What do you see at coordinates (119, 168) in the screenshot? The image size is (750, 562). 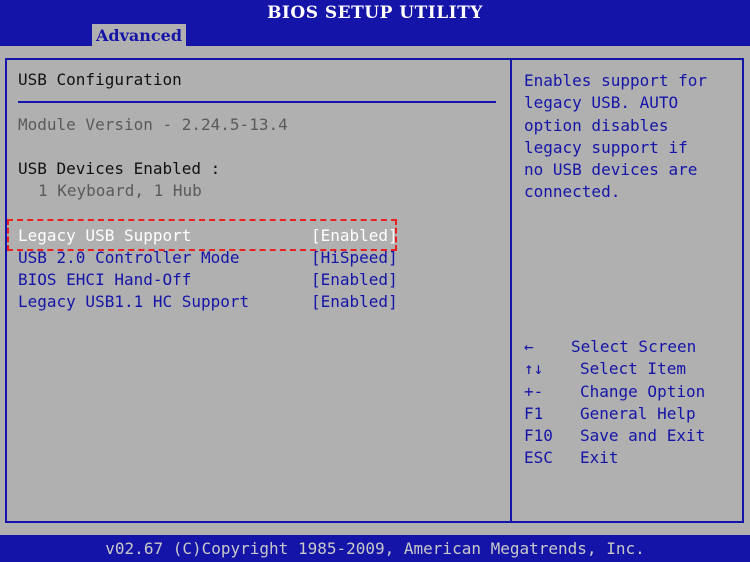 I see `usb-devices-label: USB Devices Enabled :` at bounding box center [119, 168].